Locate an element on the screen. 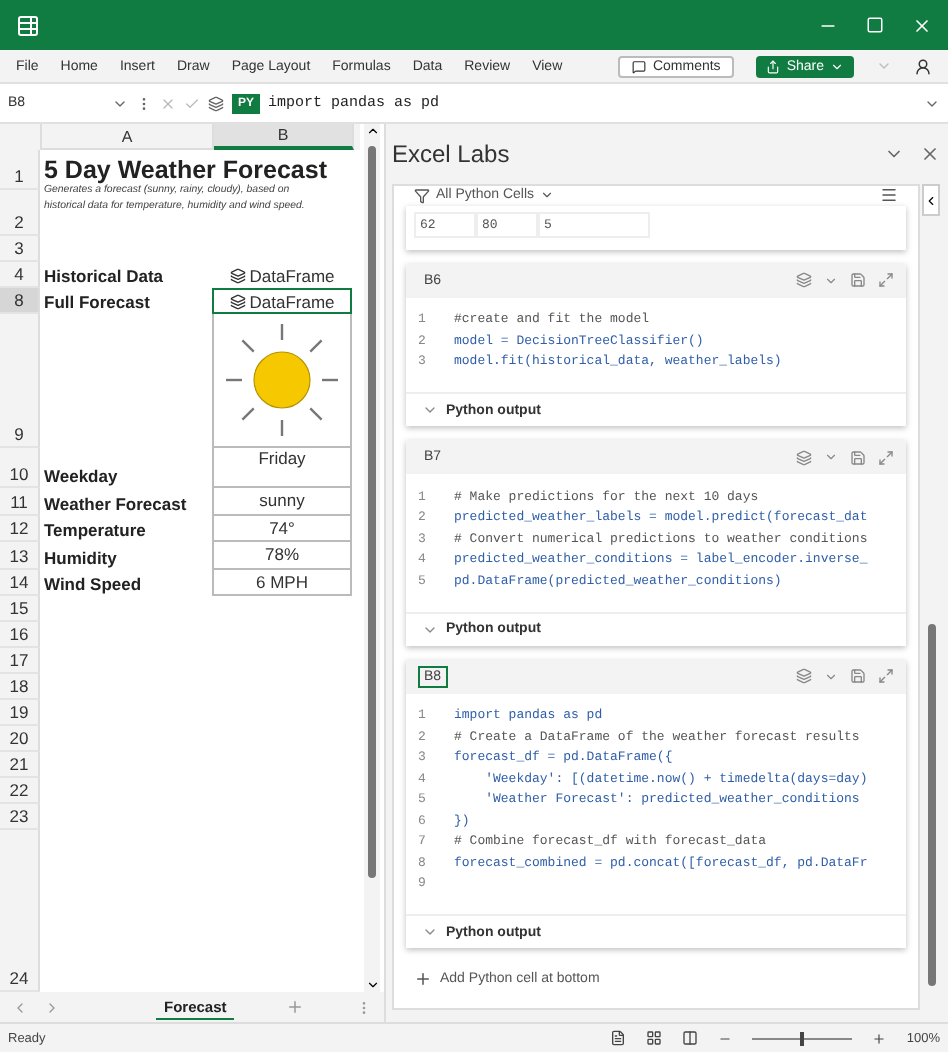 Image resolution: width=948 pixels, height=1052 pixels. row-number: 1 is located at coordinates (20, 170).